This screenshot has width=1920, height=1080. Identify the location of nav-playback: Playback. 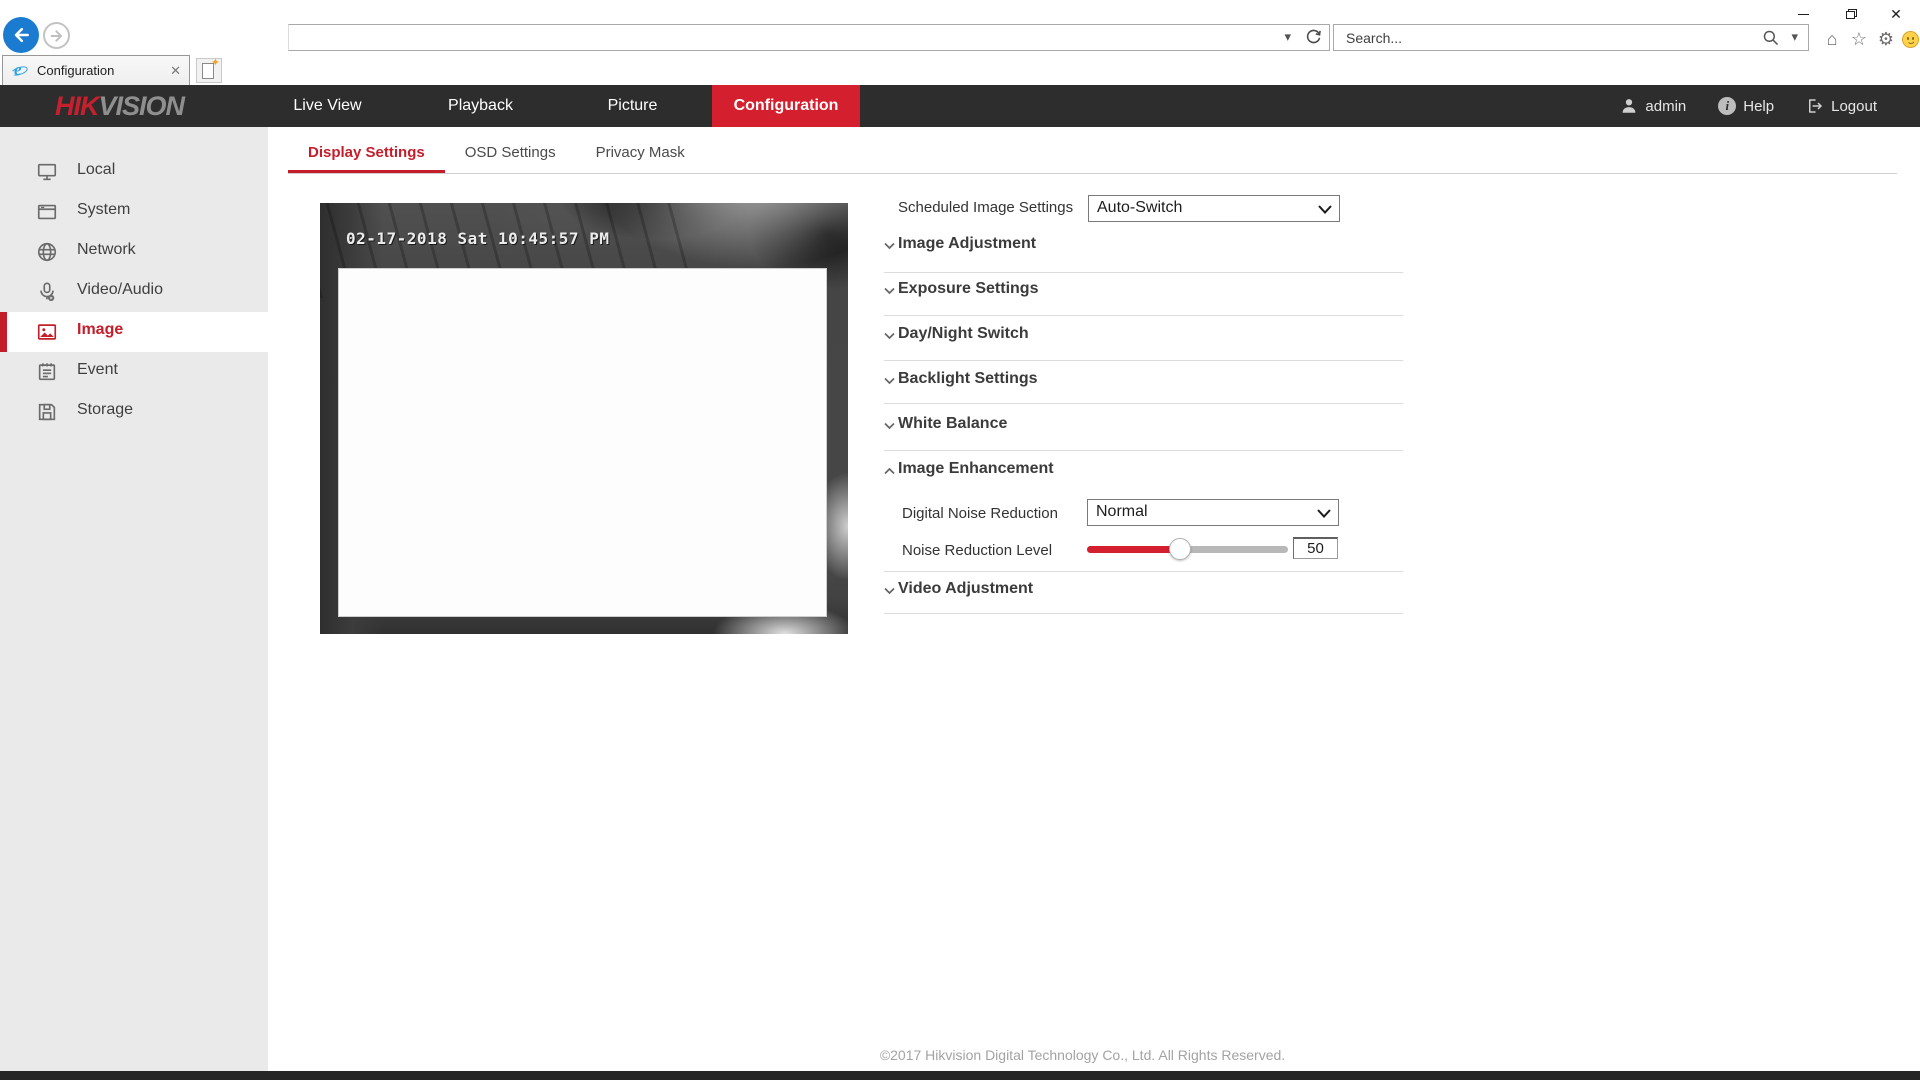
(480, 106).